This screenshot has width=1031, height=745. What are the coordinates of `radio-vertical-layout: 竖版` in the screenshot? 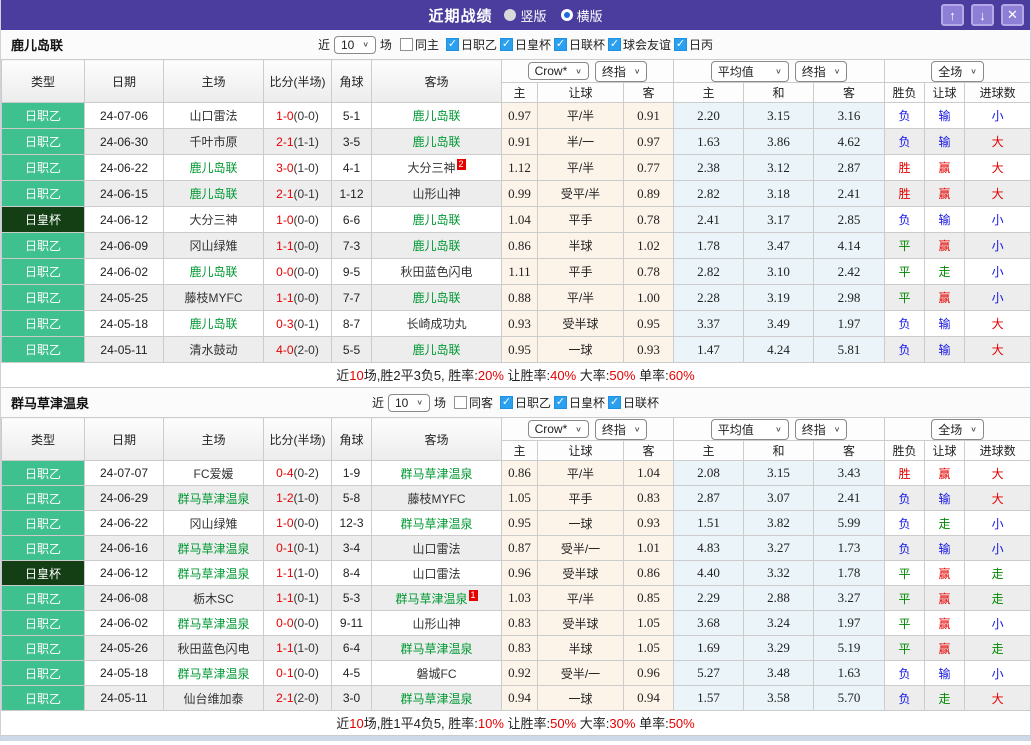 It's located at (525, 15).